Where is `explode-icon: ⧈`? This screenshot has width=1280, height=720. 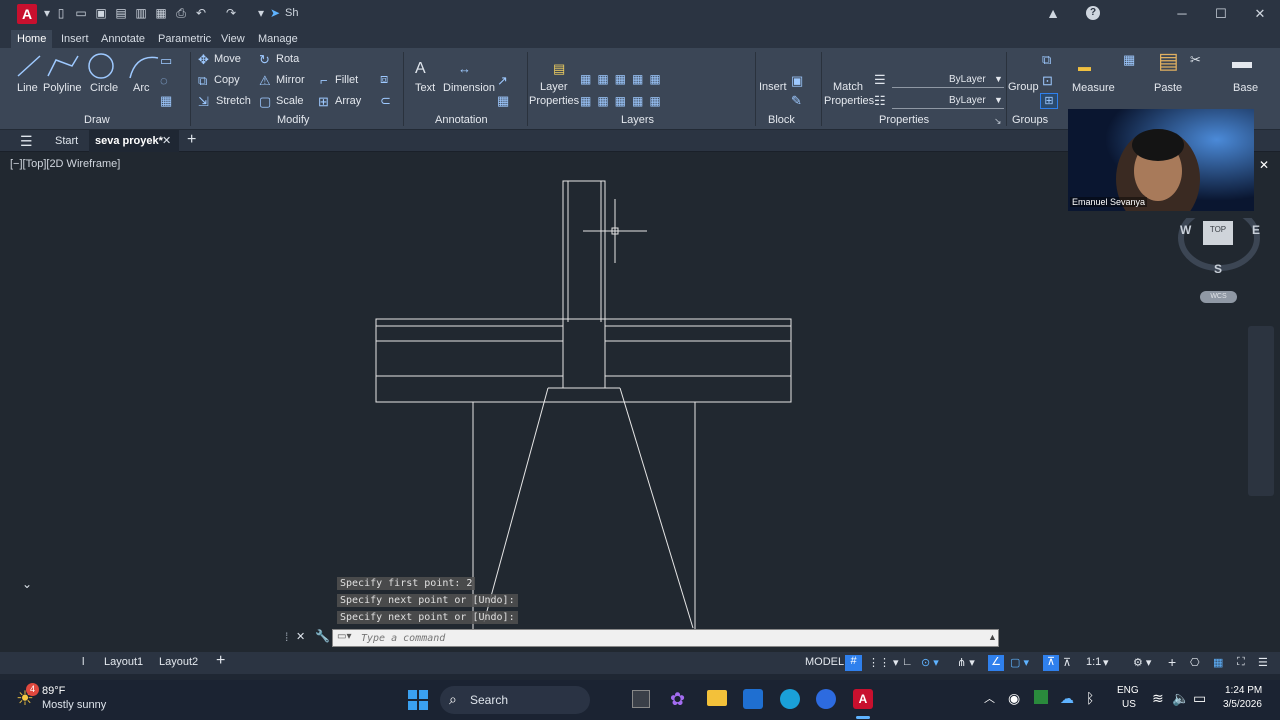
explode-icon: ⧈ is located at coordinates (384, 79).